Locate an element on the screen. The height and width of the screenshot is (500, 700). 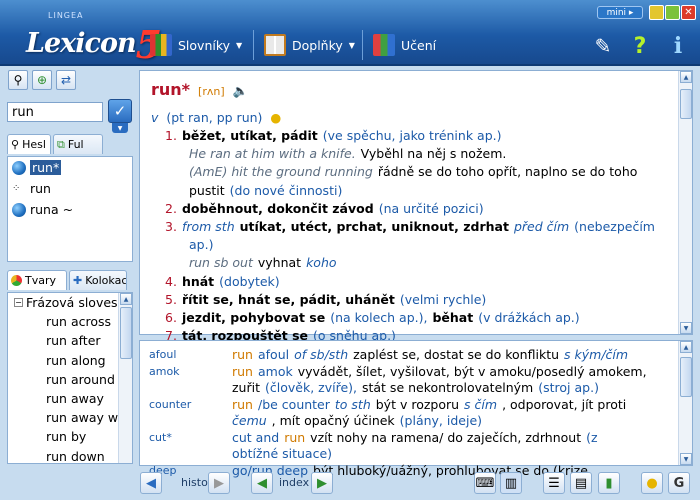
search-go-button: ✓ is located at coordinates (120, 111).